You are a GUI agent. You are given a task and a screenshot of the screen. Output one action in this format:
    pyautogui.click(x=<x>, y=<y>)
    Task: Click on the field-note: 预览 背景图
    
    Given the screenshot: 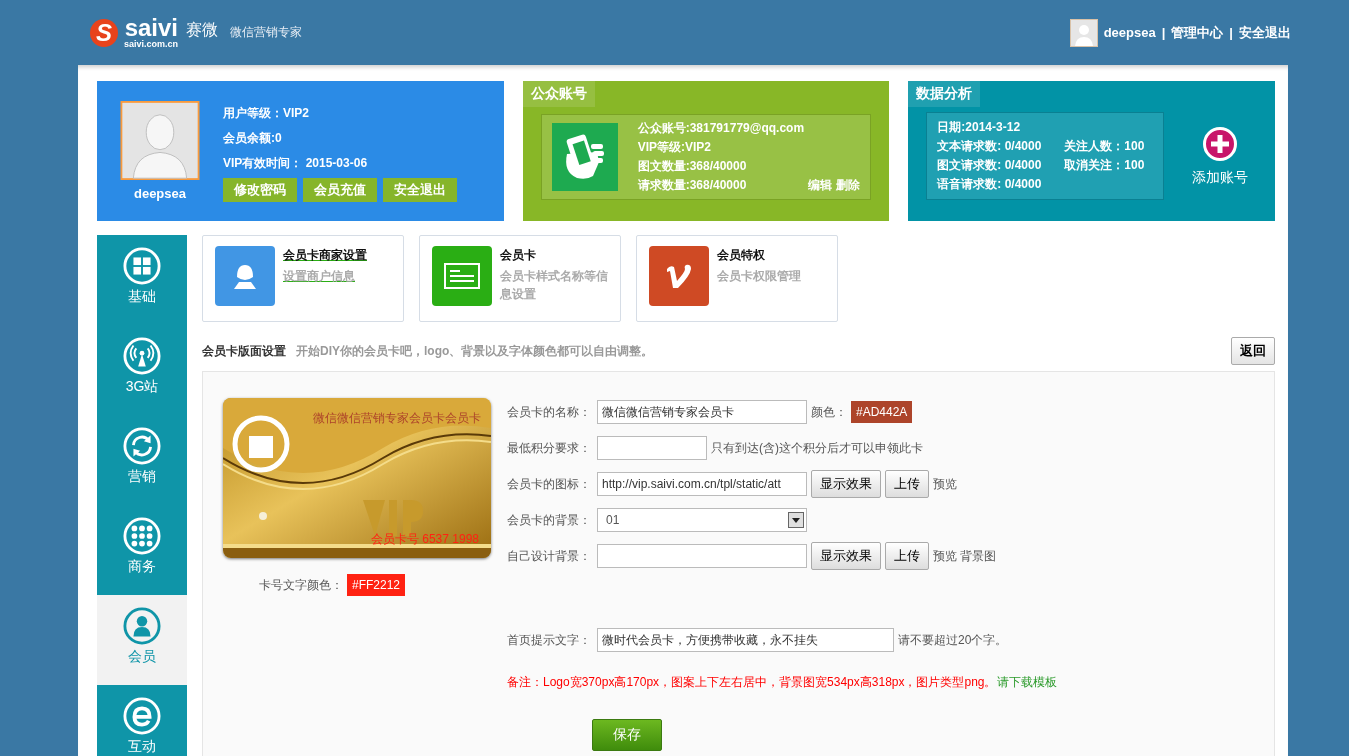 What is the action you would take?
    pyautogui.click(x=965, y=556)
    